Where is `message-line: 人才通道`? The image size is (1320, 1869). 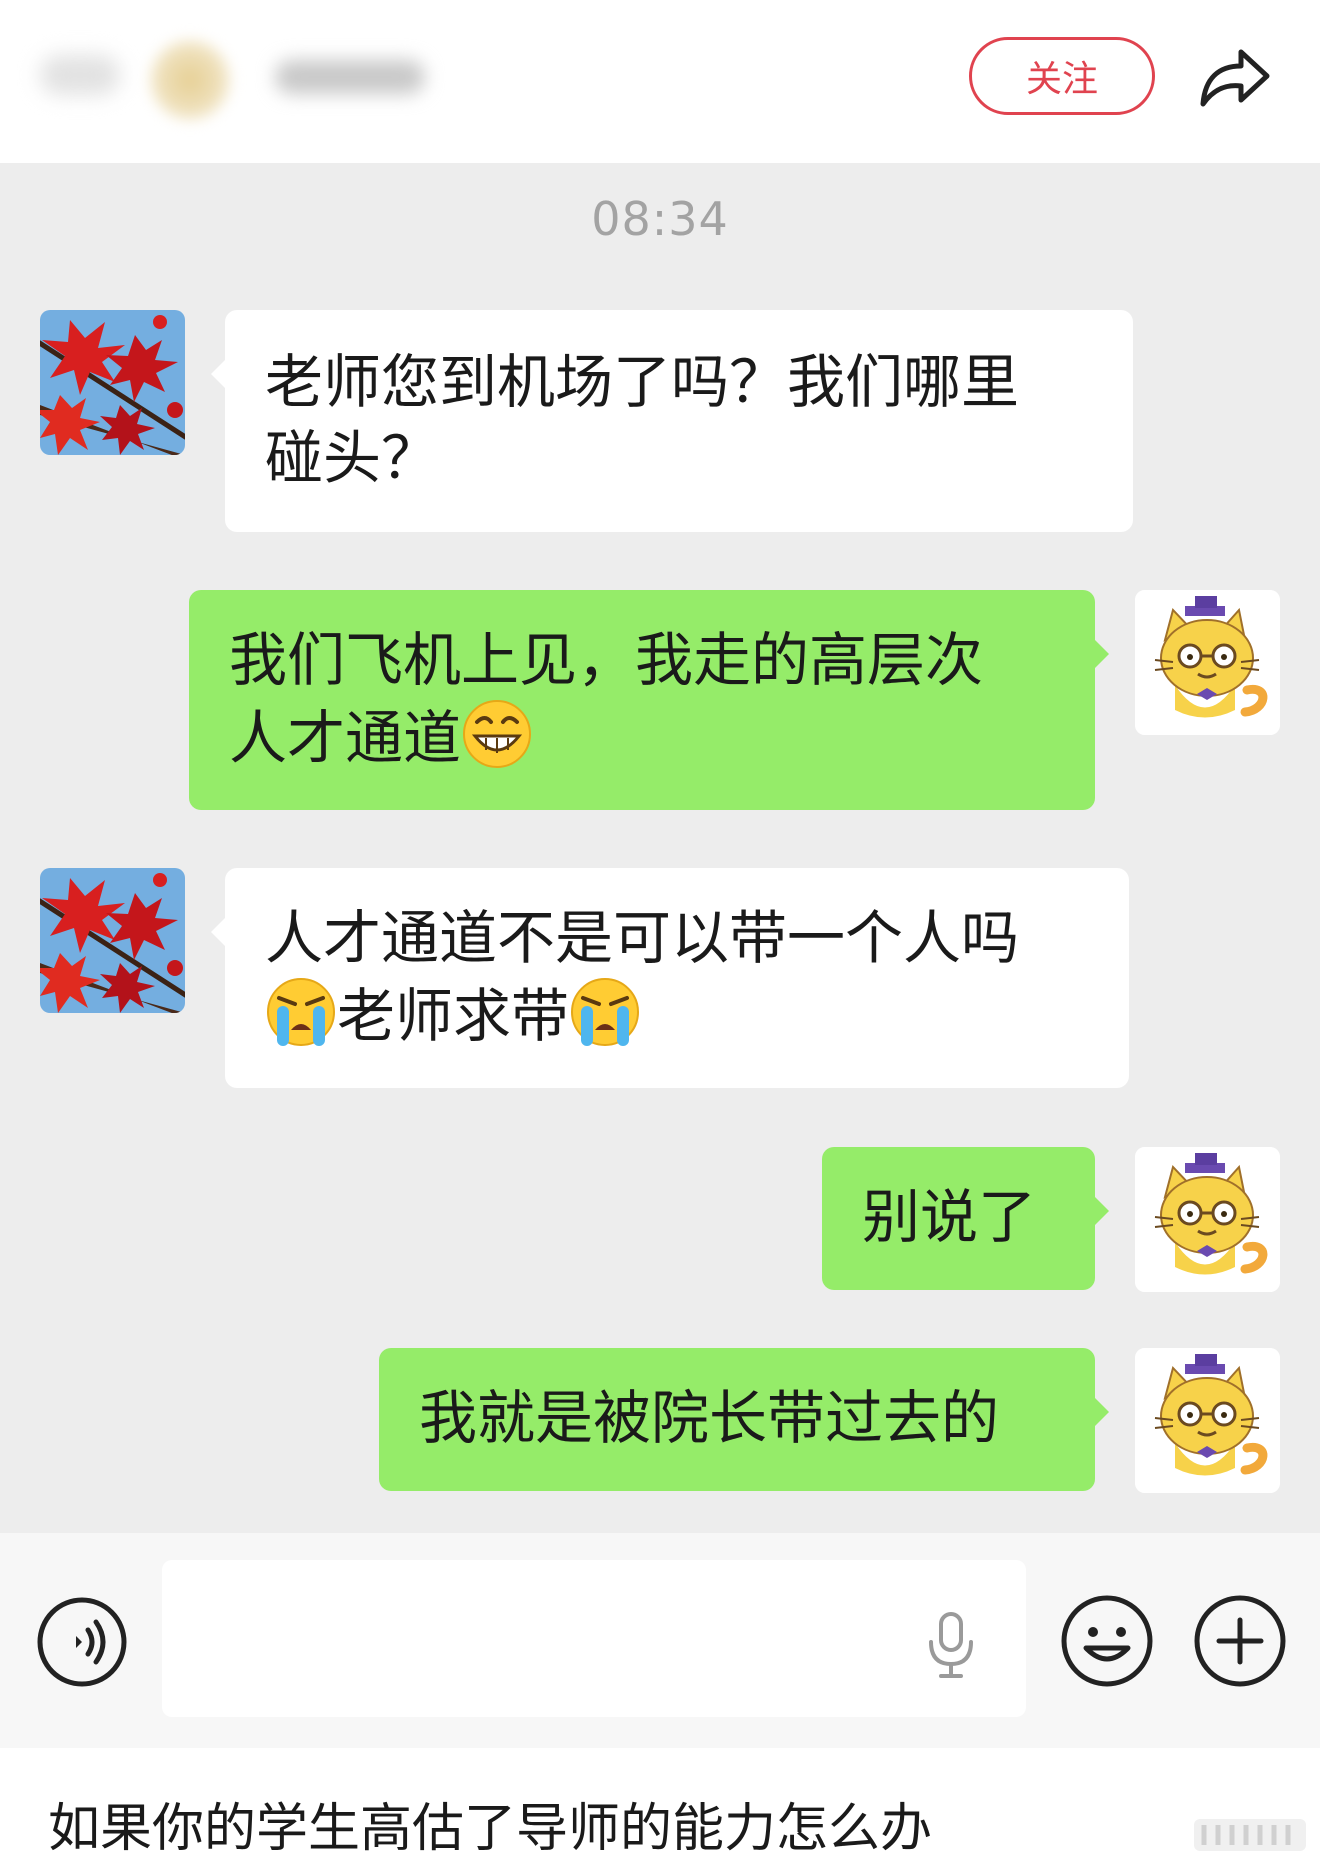 message-line: 人才通道 is located at coordinates (642, 737).